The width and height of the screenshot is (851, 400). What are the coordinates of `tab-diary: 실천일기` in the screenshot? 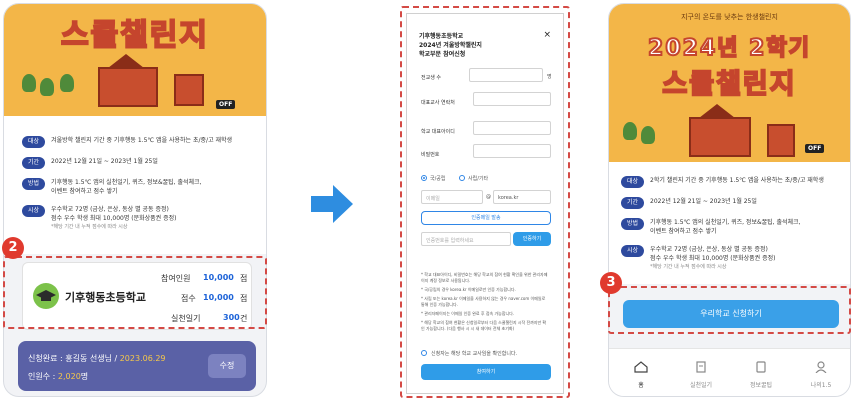 It's located at (701, 369).